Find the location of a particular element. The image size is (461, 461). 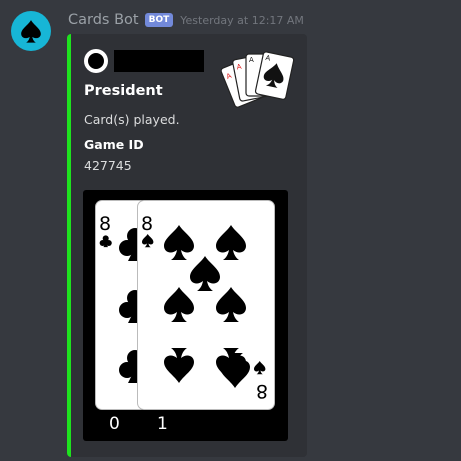

field-name-game-id: Game ID is located at coordinates (114, 144).